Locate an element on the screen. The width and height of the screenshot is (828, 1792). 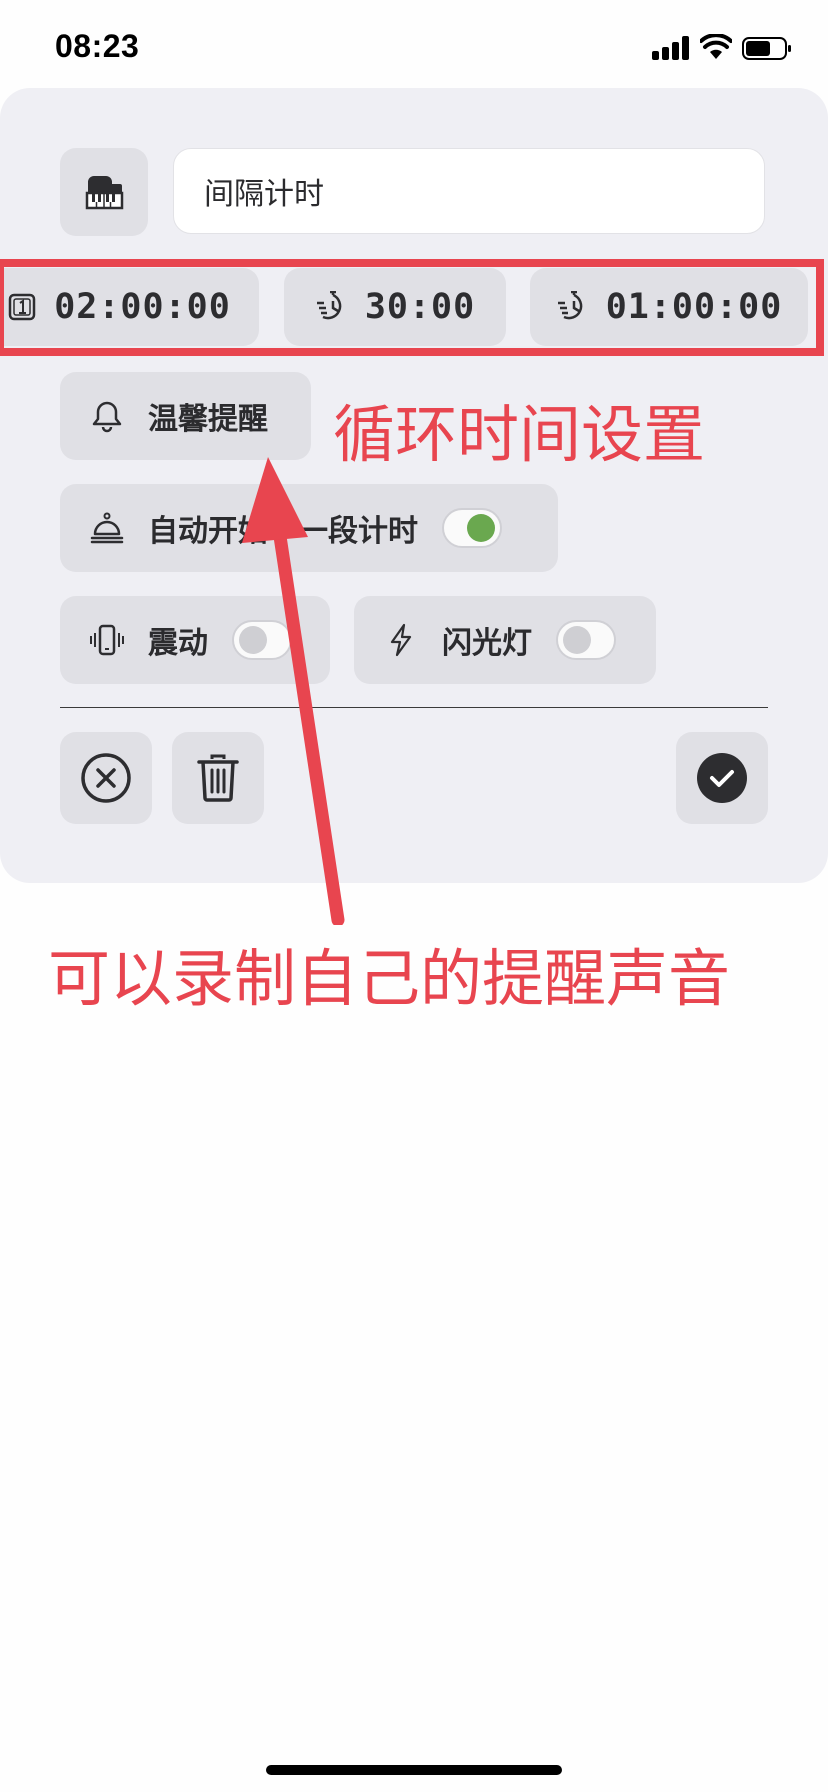
annotation-arrow-icon is located at coordinates (293, 691).